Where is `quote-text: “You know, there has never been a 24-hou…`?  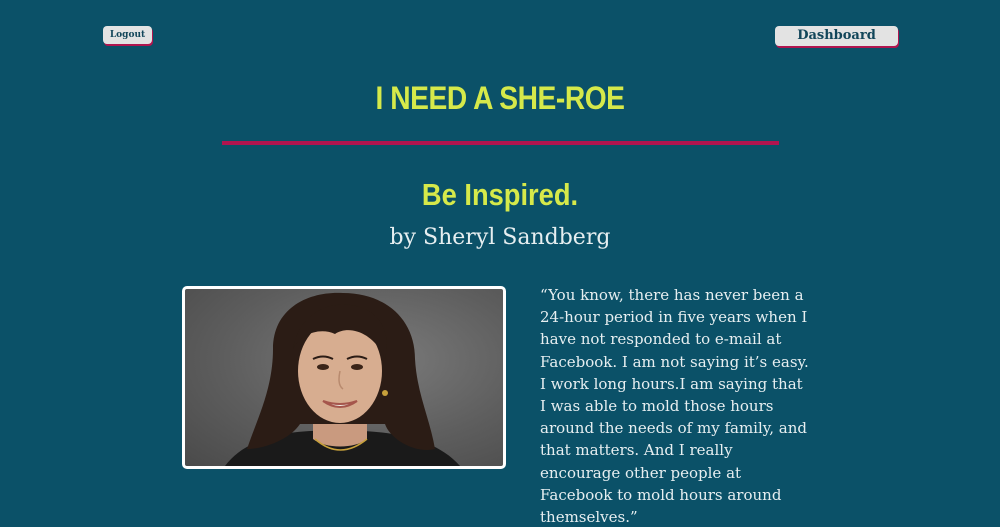 quote-text: “You know, there has never been a 24-hou… is located at coordinates (674, 406).